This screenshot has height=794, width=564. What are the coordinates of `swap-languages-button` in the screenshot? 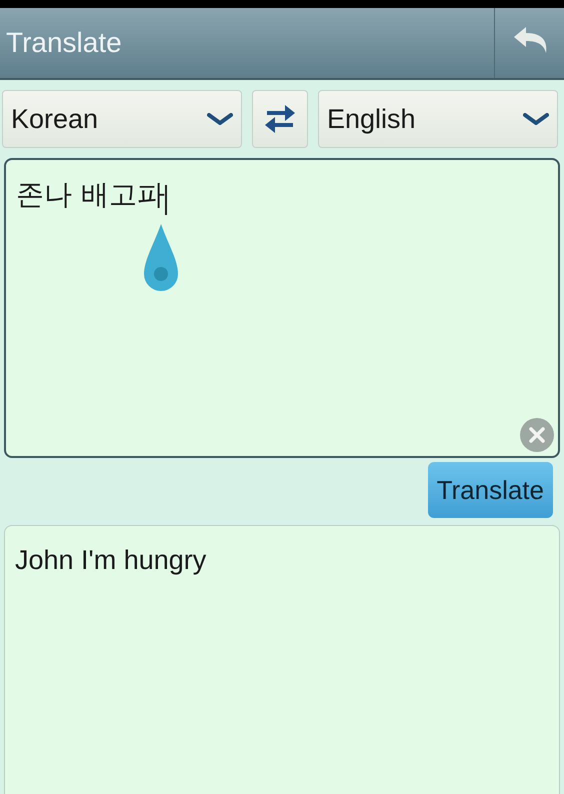 It's located at (280, 119).